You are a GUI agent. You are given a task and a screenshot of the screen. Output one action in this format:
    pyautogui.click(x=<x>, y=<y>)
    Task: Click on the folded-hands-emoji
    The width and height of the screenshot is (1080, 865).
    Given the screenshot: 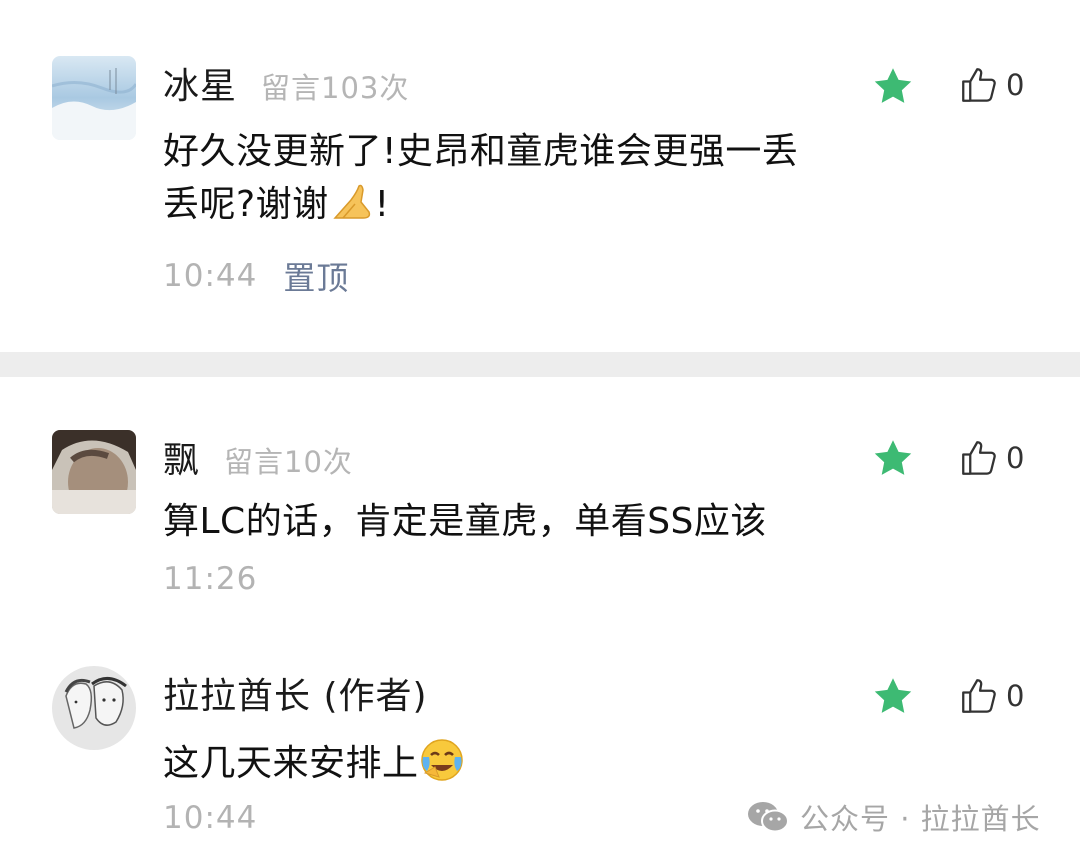 What is the action you would take?
    pyautogui.click(x=351, y=201)
    